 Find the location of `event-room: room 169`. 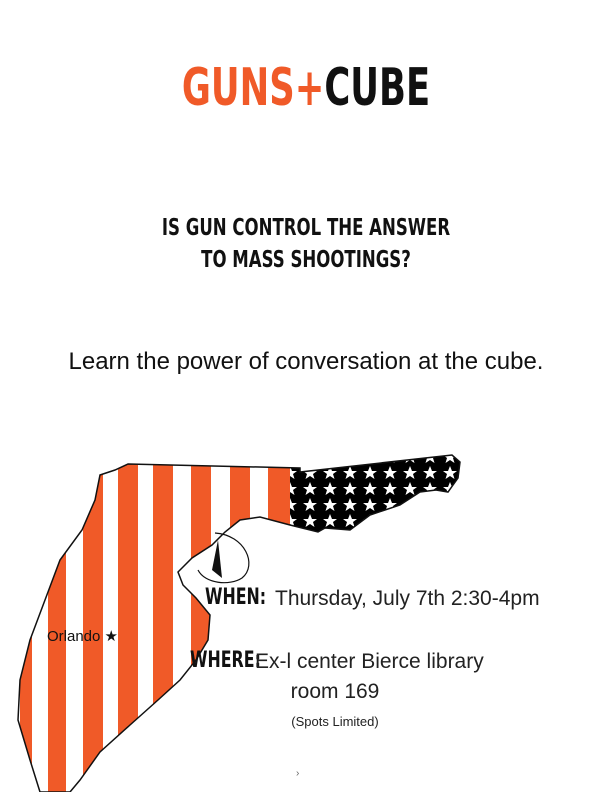

event-room: room 169 is located at coordinates (335, 691).